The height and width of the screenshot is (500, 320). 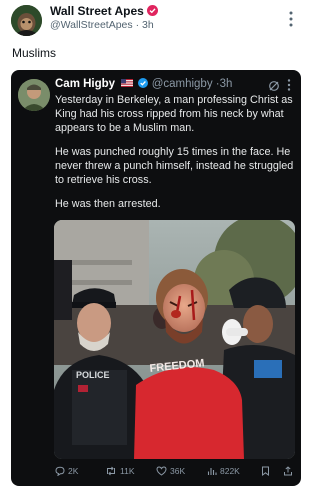 I want to click on grok-icon, so click(x=274, y=85).